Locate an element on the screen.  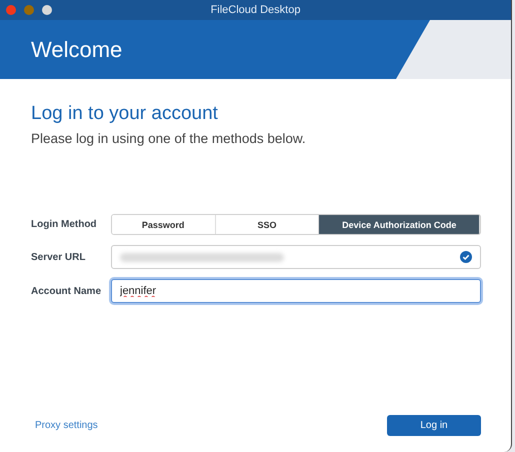
field-label: Account Name is located at coordinates (66, 291).